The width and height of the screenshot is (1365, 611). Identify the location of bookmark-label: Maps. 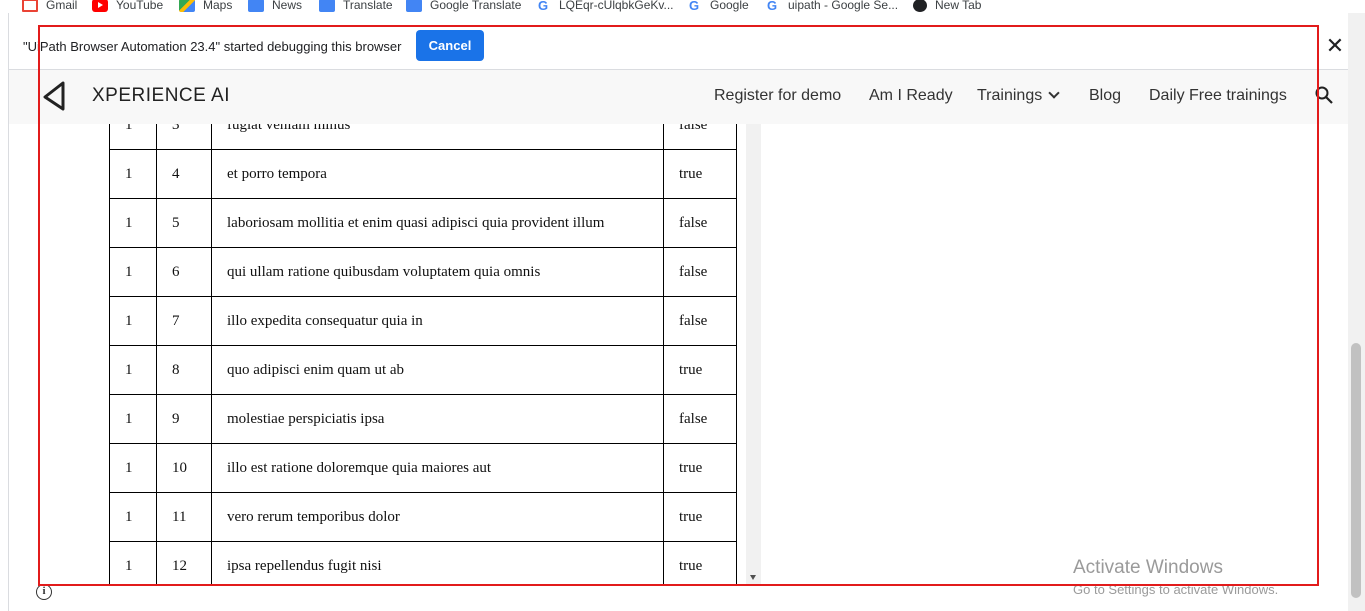
(218, 6).